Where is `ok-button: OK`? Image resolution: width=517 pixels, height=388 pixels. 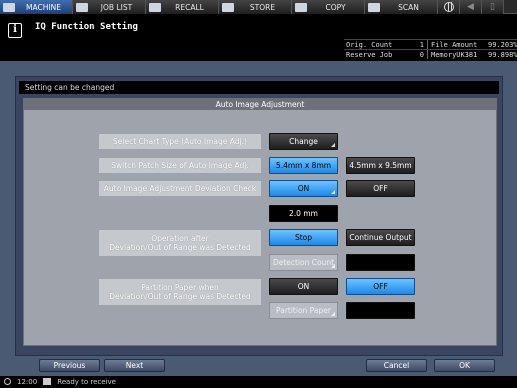 ok-button: OK is located at coordinates (464, 365).